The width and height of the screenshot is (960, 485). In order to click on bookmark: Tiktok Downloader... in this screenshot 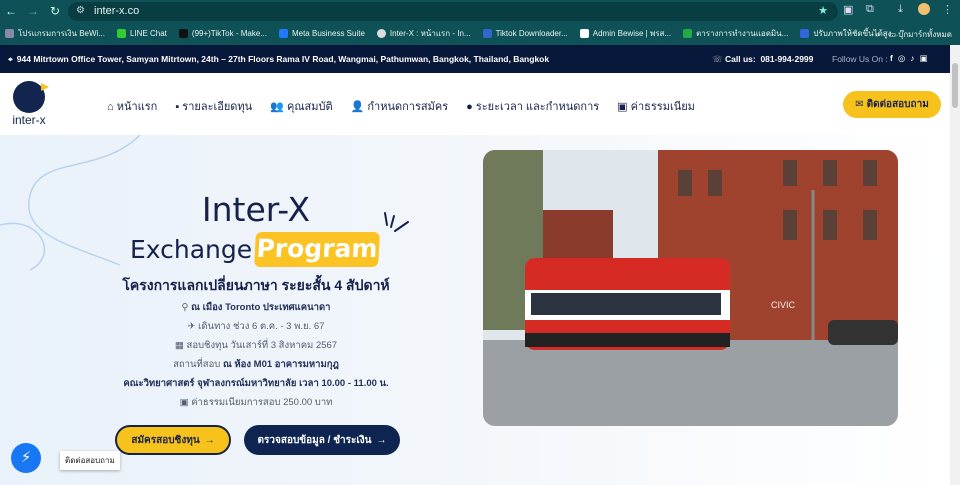, I will do `click(525, 33)`.